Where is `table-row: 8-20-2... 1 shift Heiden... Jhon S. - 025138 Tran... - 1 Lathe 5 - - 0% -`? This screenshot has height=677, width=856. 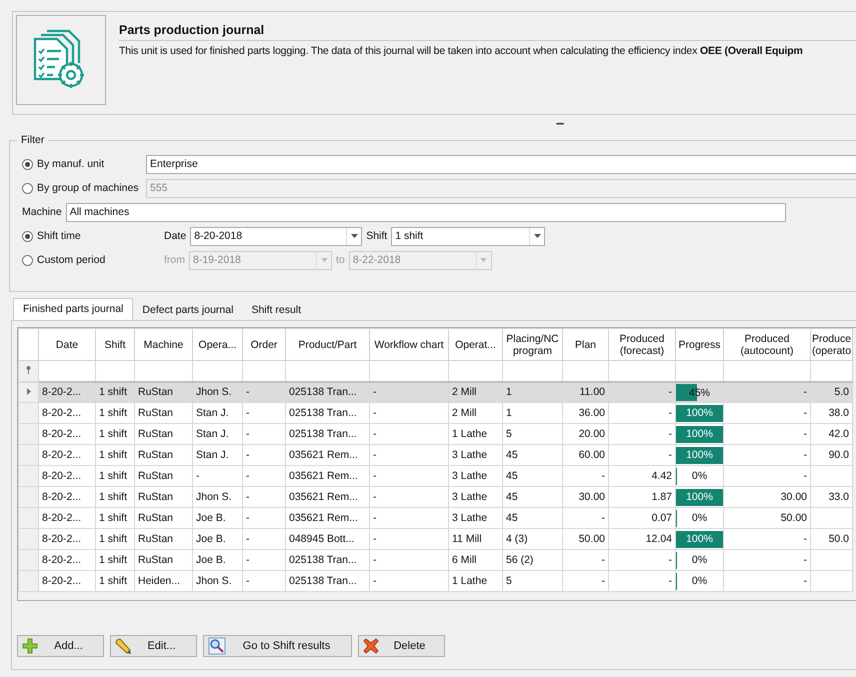 table-row: 8-20-2... 1 shift Heiden... Jhon S. - 025138 Tran... - 1 Lathe 5 - - 0% - is located at coordinates (435, 581).